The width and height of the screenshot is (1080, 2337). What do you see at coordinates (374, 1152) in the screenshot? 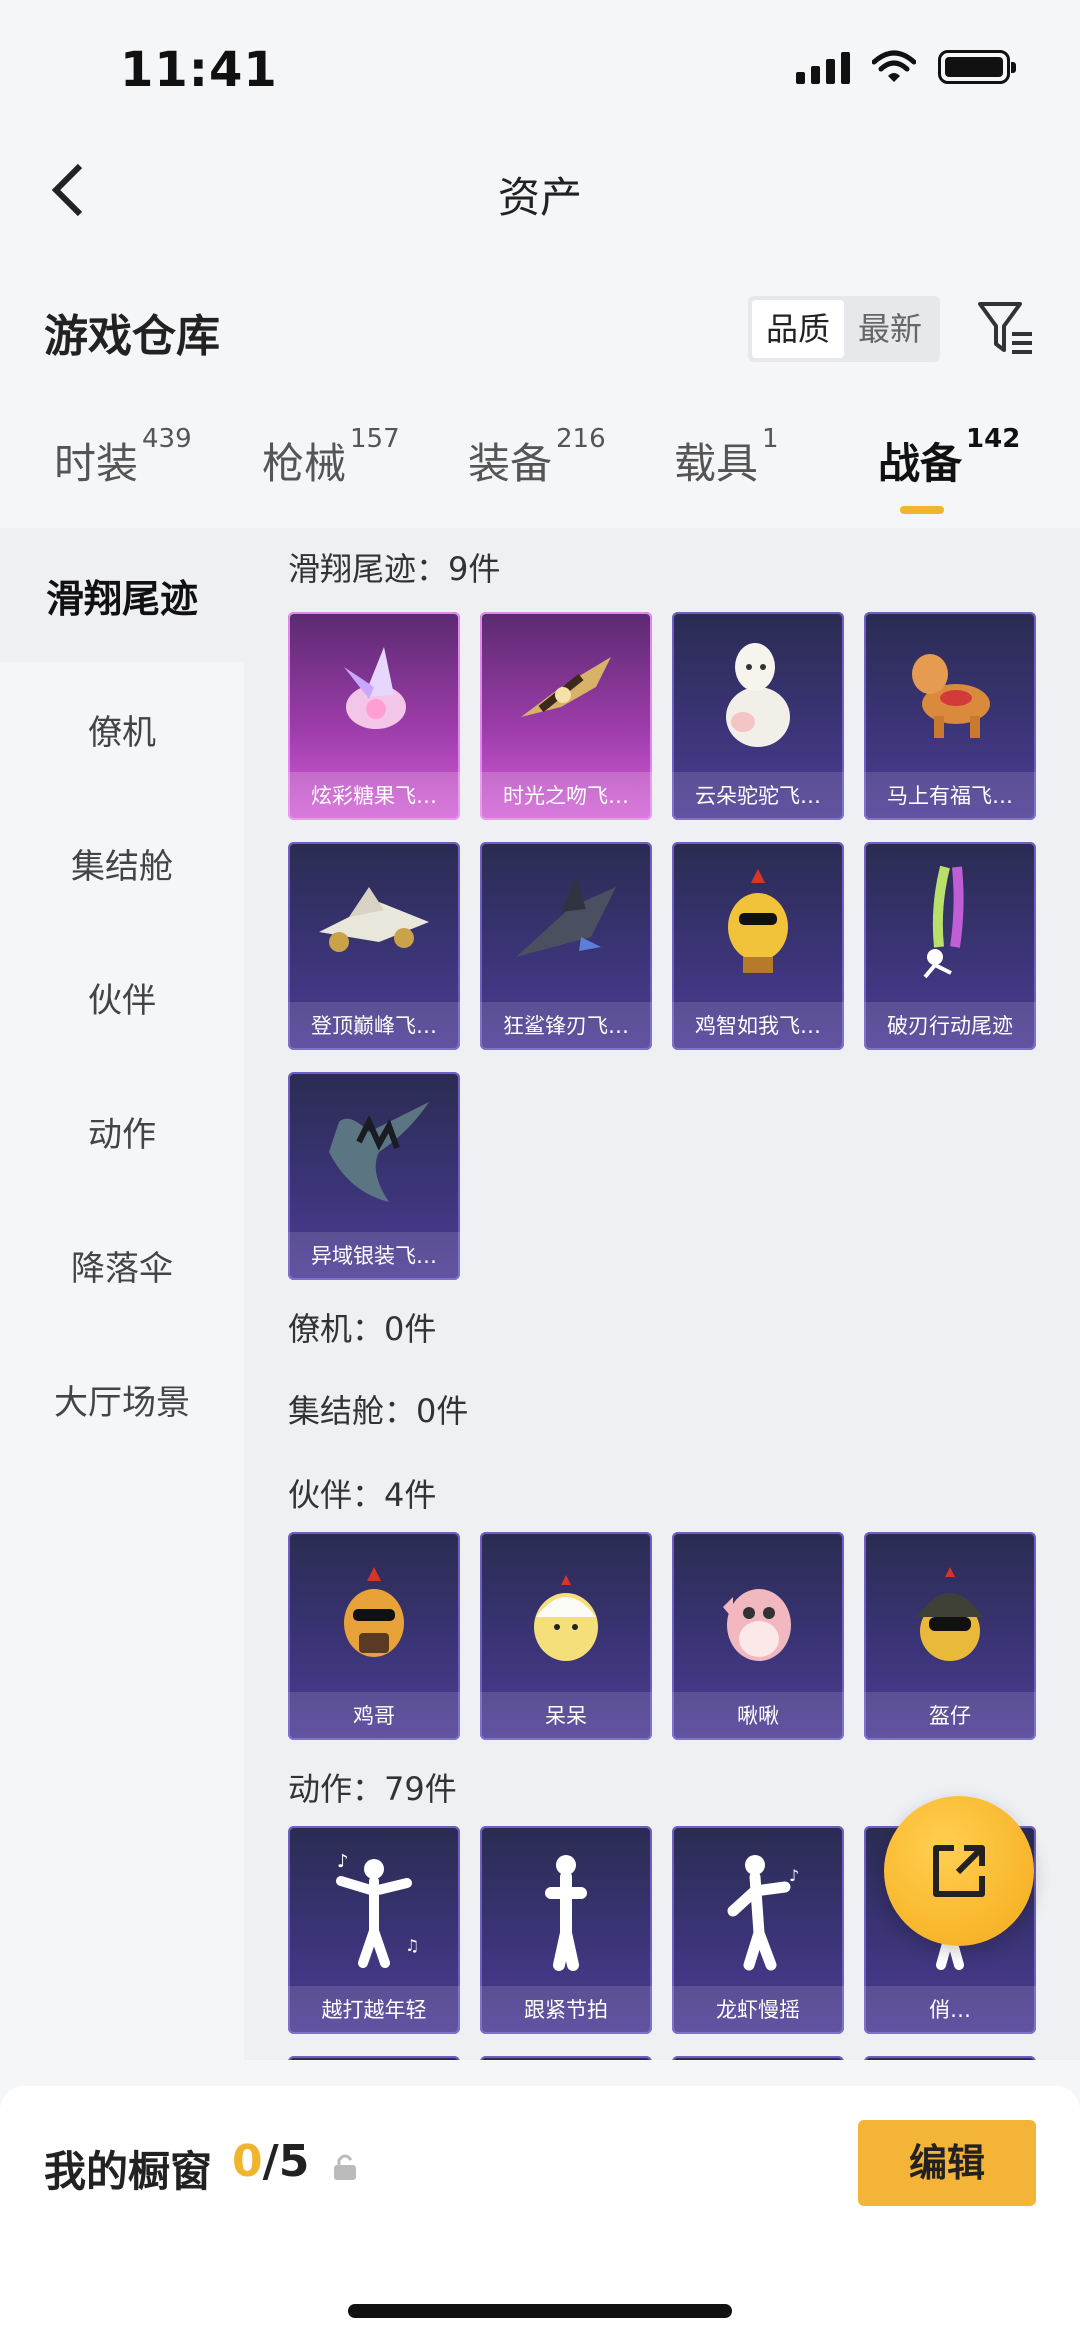
I see `silver-glider-icon` at bounding box center [374, 1152].